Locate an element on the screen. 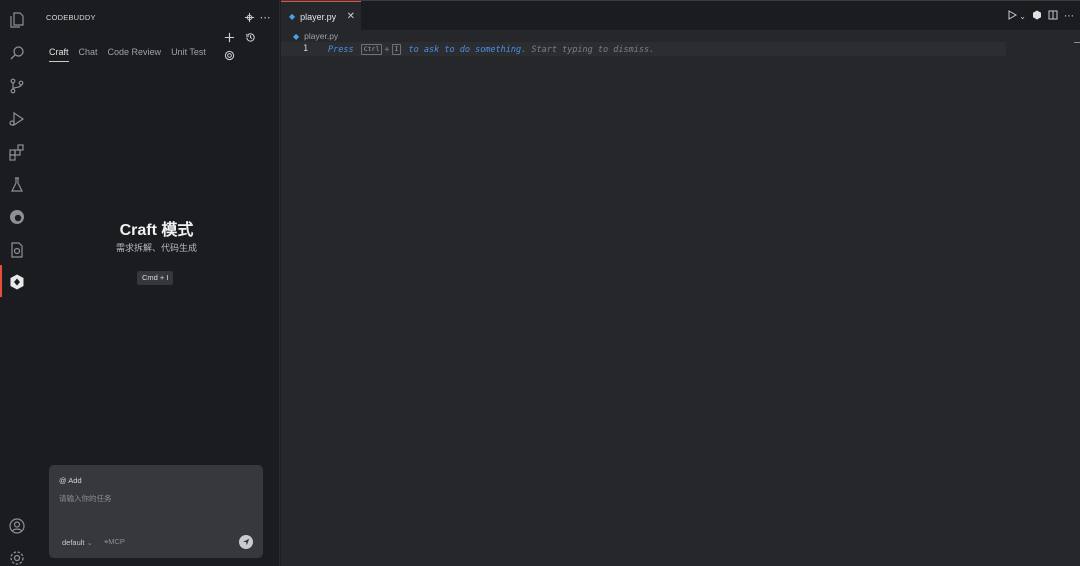  source-control-icon is located at coordinates (16, 85).